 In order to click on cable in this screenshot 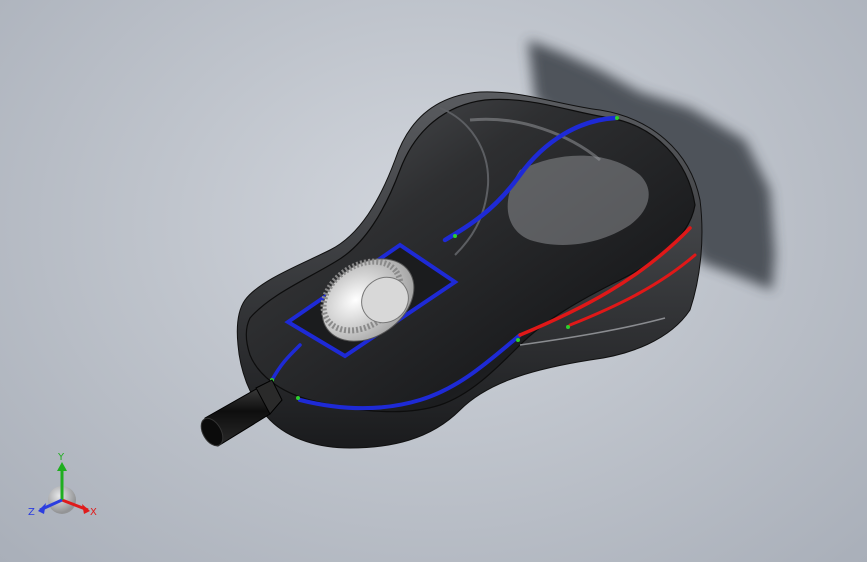, I will do `click(241, 413)`.